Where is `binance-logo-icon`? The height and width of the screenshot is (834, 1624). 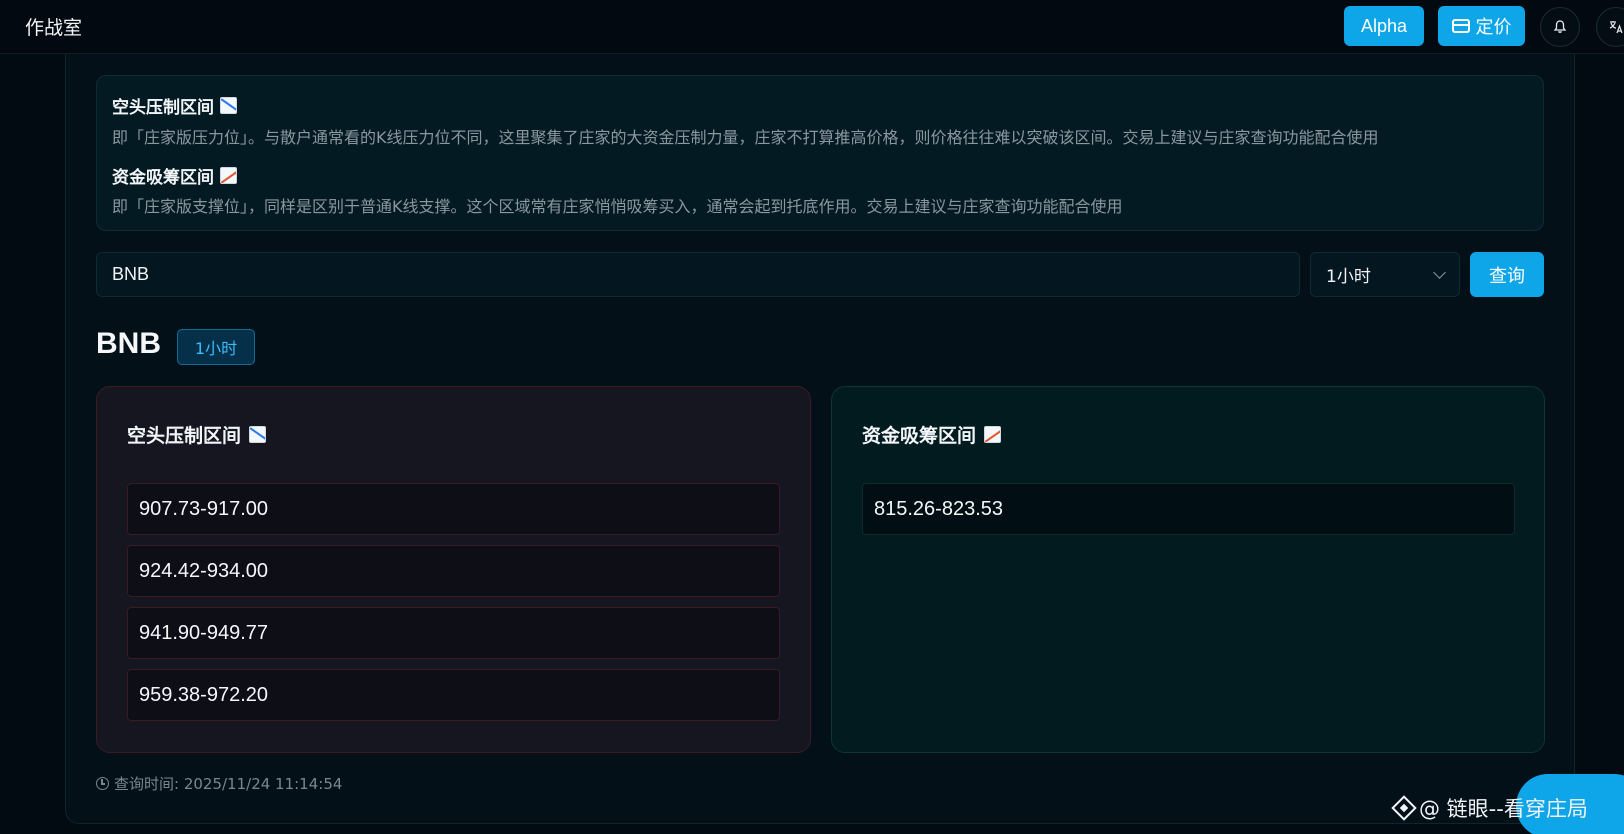
binance-logo-icon is located at coordinates (1404, 808).